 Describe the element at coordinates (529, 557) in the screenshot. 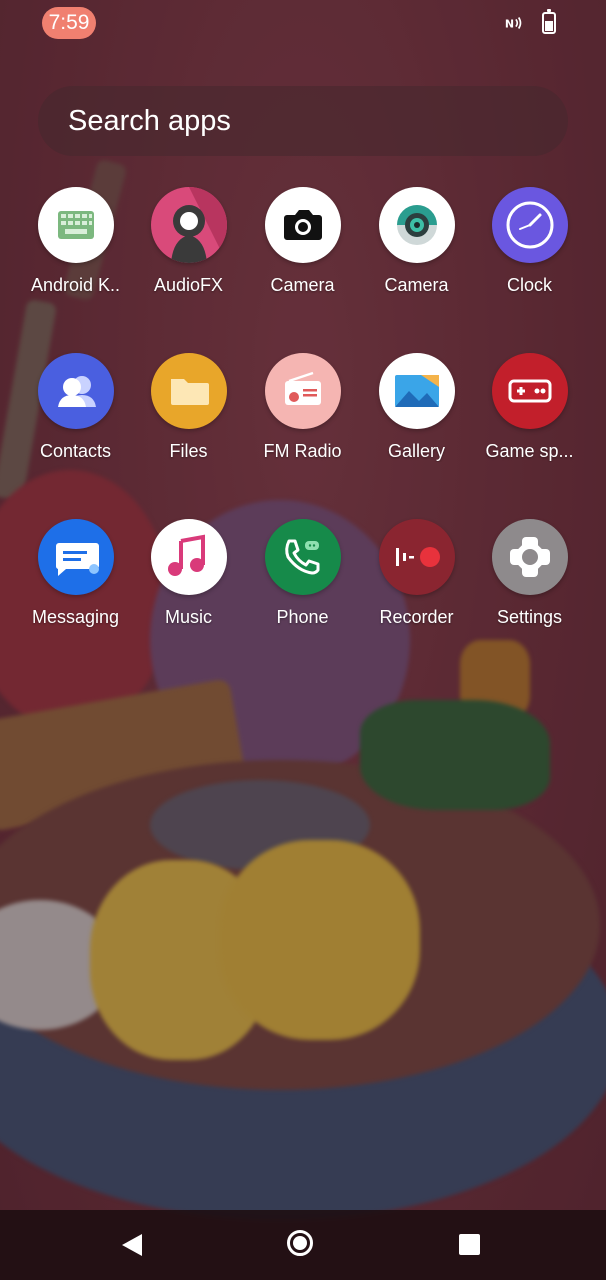

I see `settings-icon` at that location.